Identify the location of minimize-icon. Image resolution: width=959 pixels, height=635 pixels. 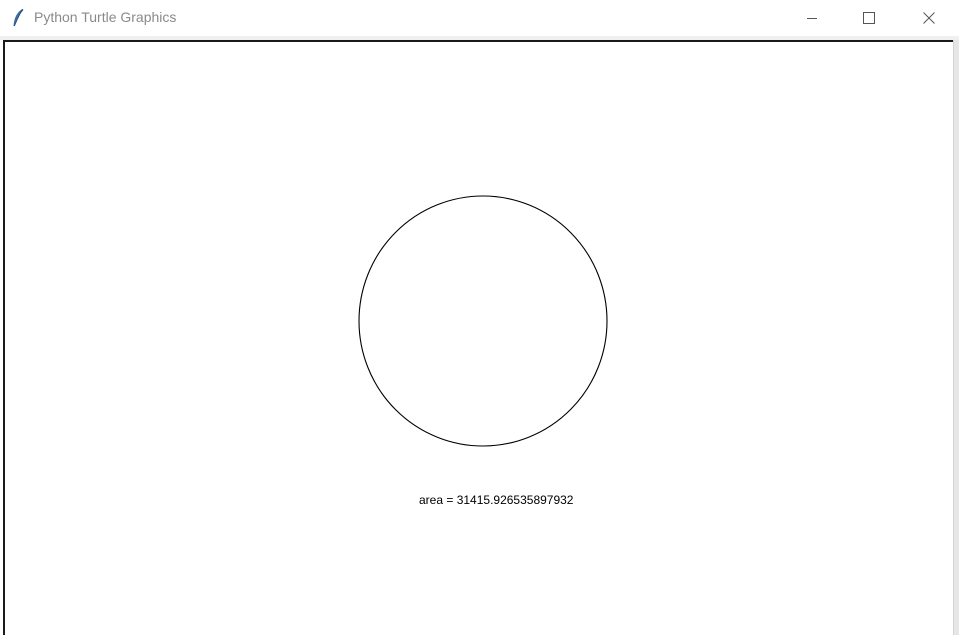
(812, 18).